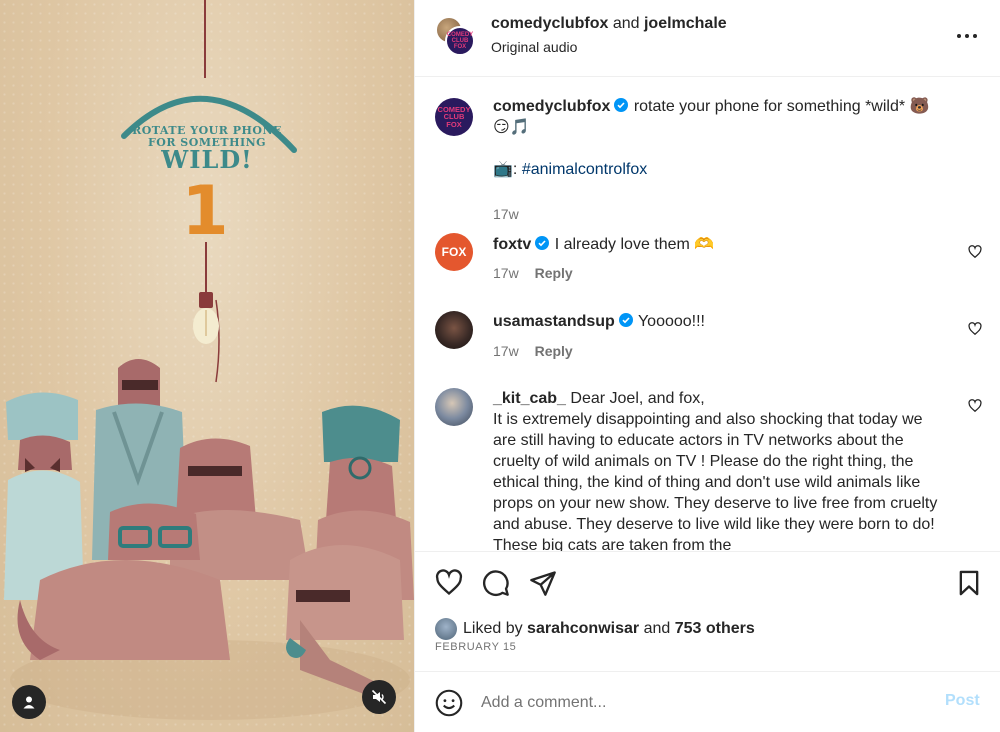 Image resolution: width=1000 pixels, height=732 pixels. Describe the element at coordinates (512, 244) in the screenshot. I see `comment-username: foxtv` at that location.